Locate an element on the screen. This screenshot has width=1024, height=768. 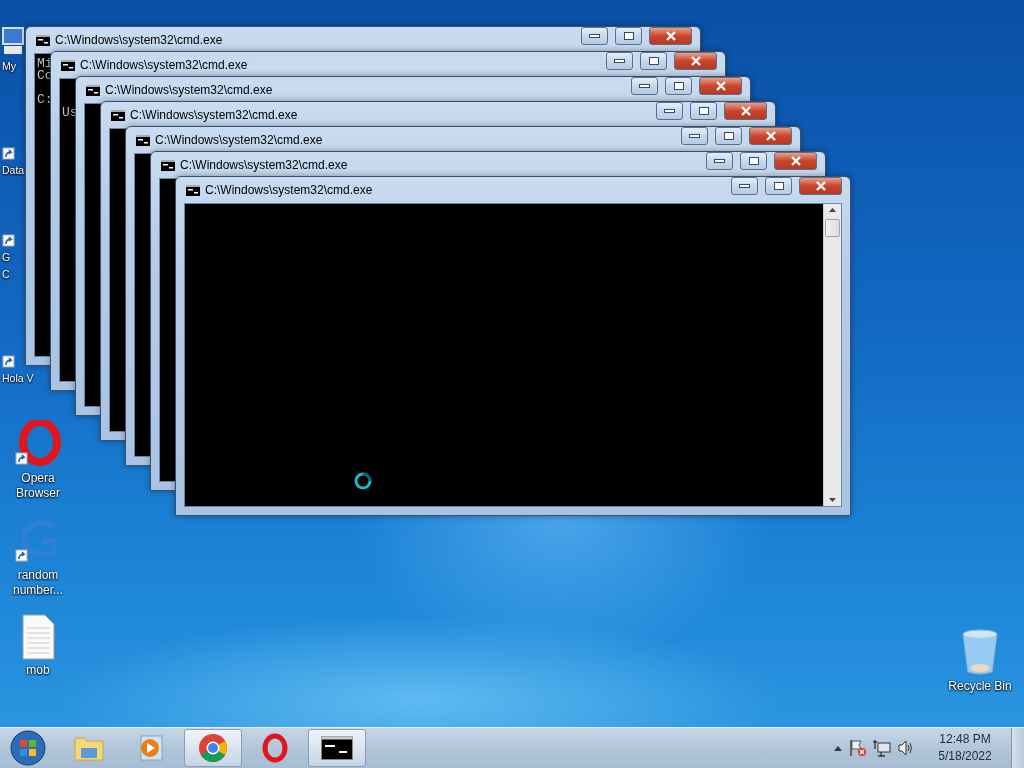
computer-icon is located at coordinates (13, 41).